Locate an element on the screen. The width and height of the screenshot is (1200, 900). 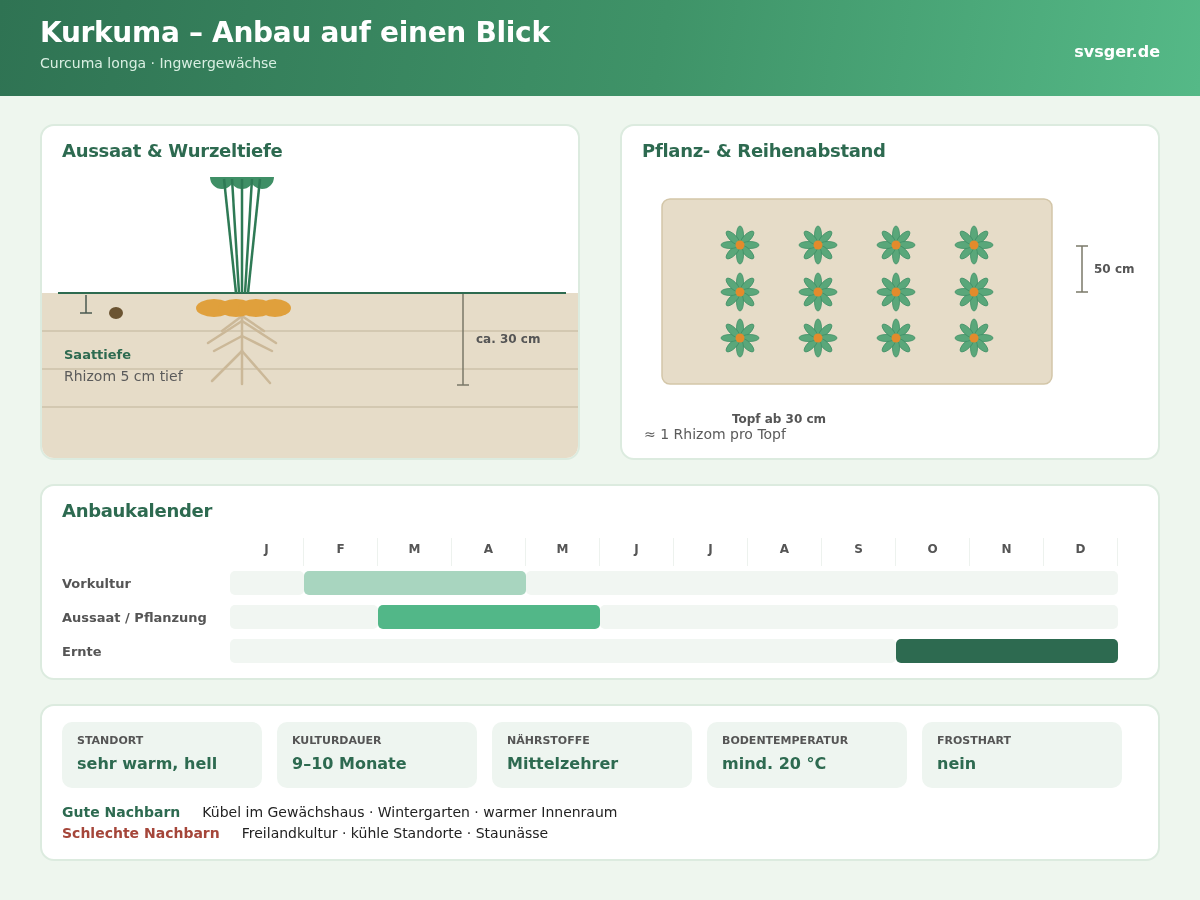
row-label: Ernte is located at coordinates (82, 651).